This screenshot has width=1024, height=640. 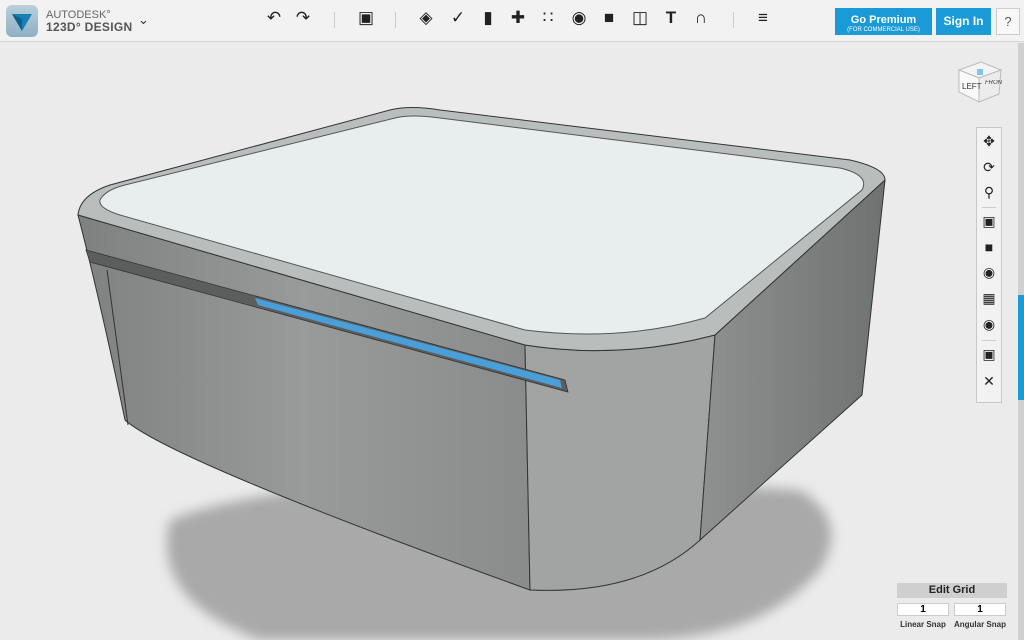 What do you see at coordinates (980, 609) in the screenshot?
I see `angular-snap-input: 1` at bounding box center [980, 609].